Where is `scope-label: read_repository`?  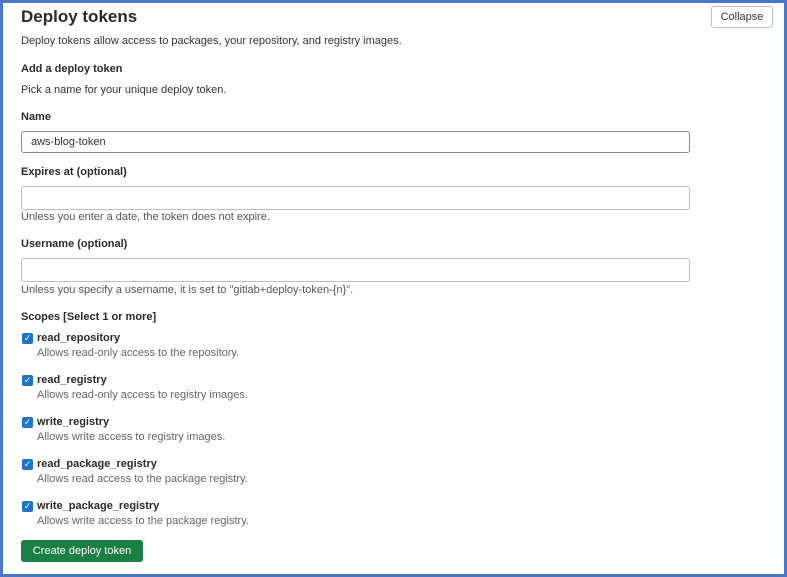 scope-label: read_repository is located at coordinates (78, 338).